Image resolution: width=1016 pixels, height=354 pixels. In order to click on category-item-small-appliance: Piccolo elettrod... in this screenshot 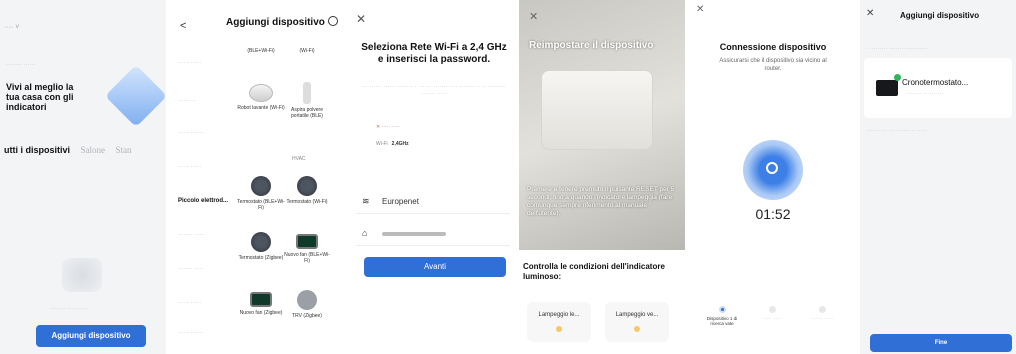, I will do `click(203, 201)`.